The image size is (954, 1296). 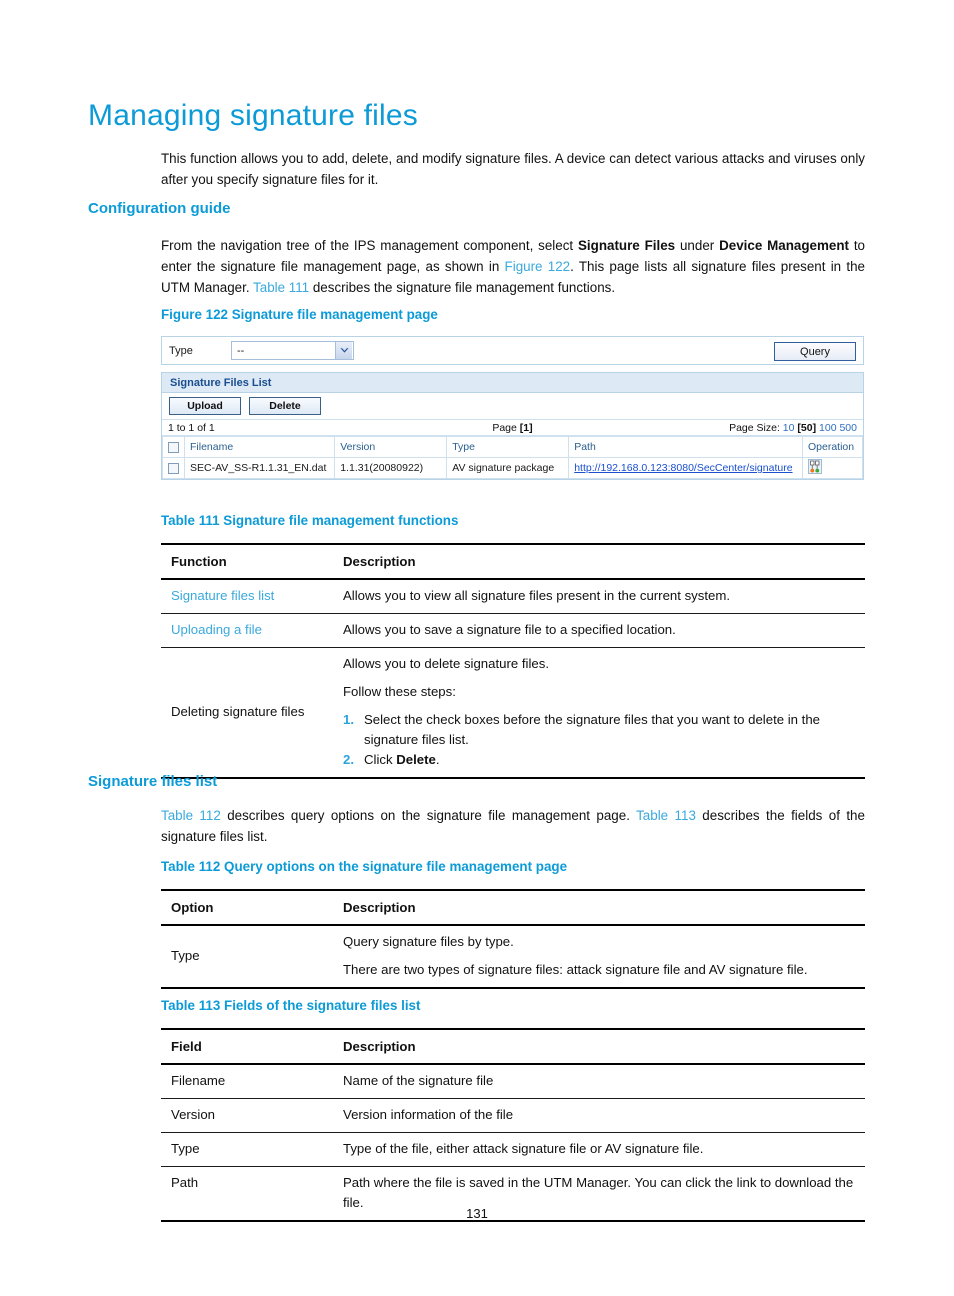 I want to click on step-number: 2., so click(x=348, y=759).